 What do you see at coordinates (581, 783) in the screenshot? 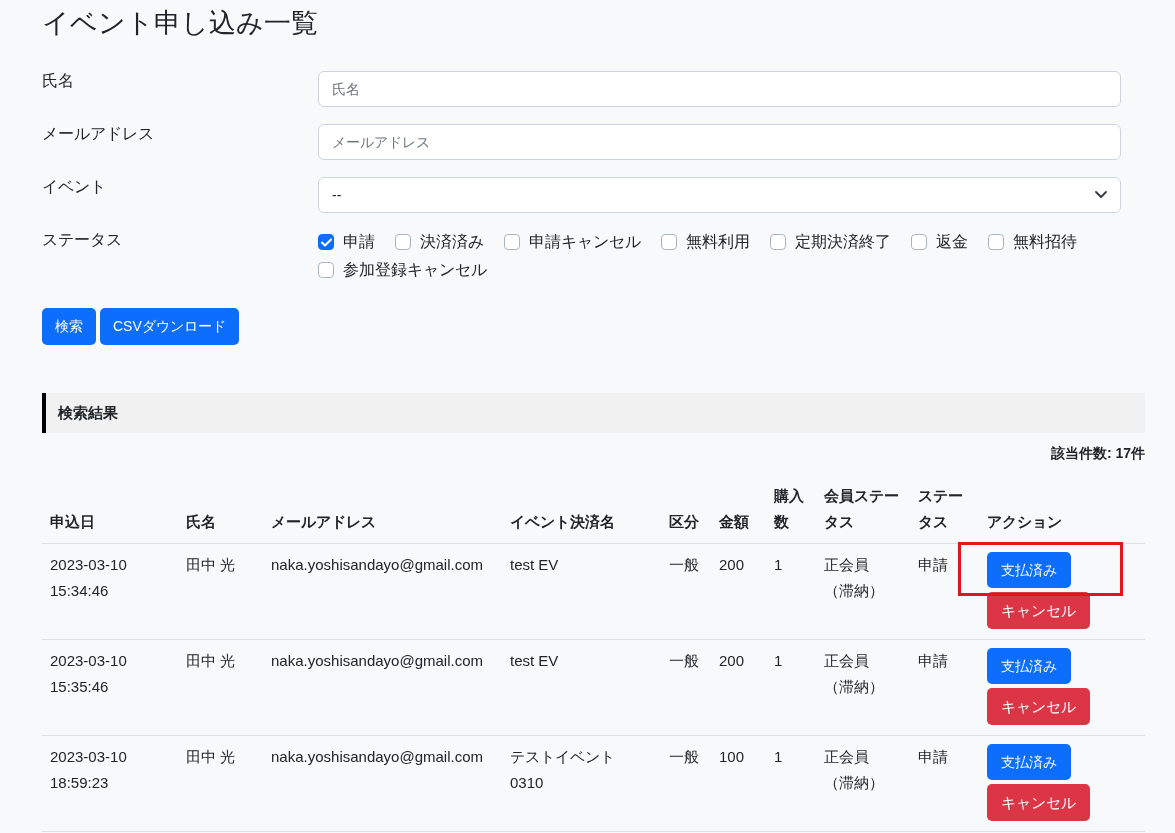
I see `table-cell: テストイベント 0310` at bounding box center [581, 783].